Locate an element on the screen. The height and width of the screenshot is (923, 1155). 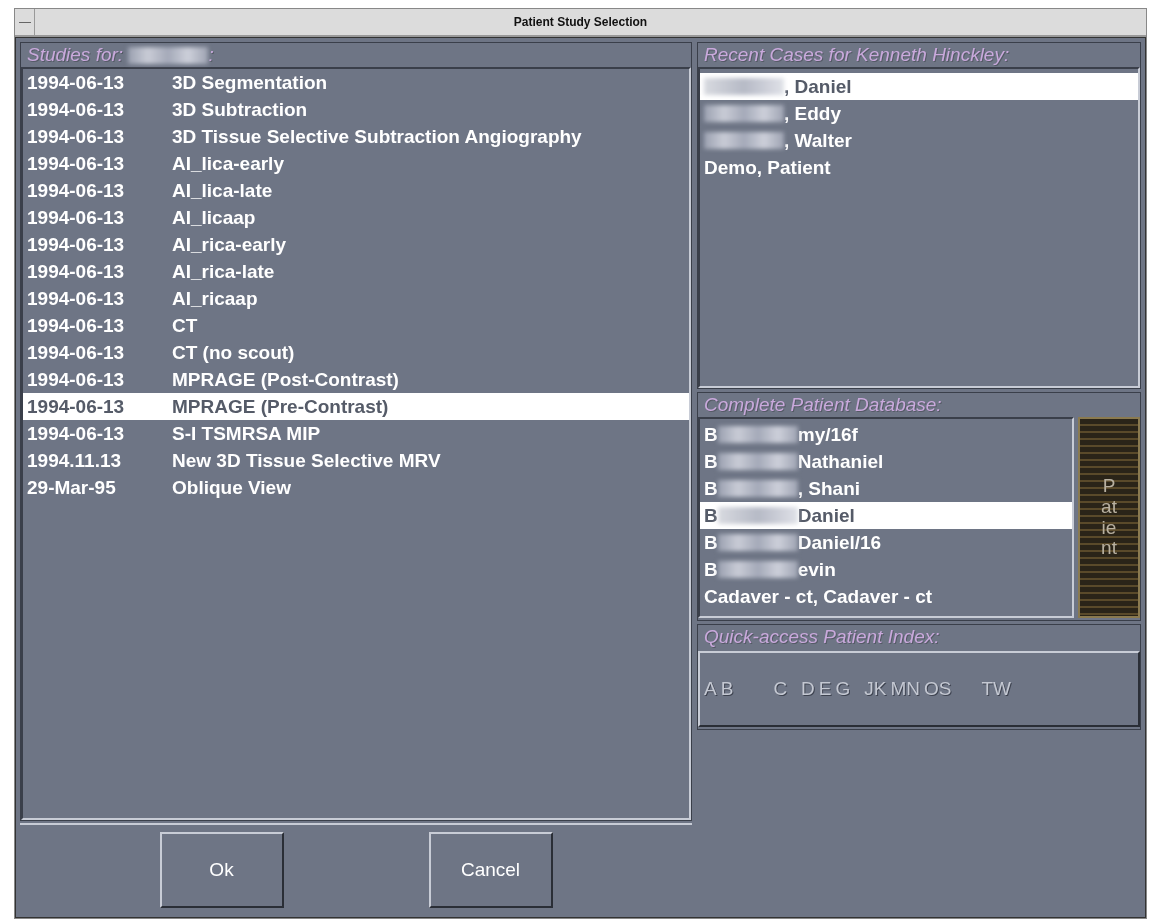
study-row: 1994-06-13 3D Tissue Selective Subtraction Angiography is located at coordinates (356, 136).